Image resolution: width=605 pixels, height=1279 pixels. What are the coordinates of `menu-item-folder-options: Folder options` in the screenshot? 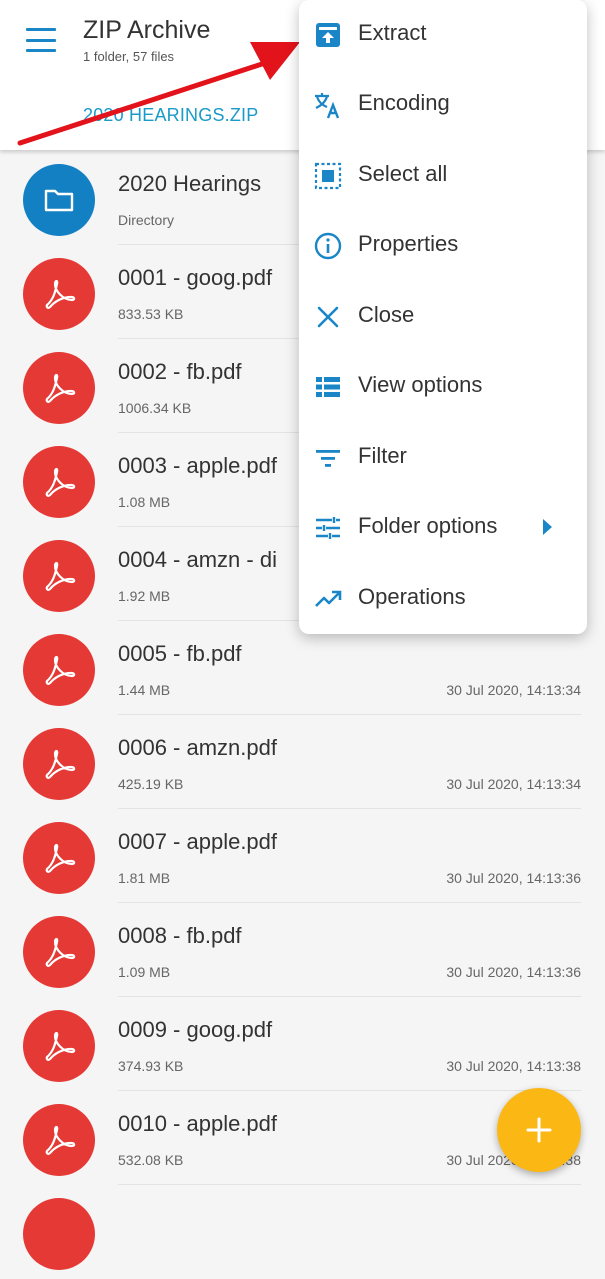 It's located at (443, 528).